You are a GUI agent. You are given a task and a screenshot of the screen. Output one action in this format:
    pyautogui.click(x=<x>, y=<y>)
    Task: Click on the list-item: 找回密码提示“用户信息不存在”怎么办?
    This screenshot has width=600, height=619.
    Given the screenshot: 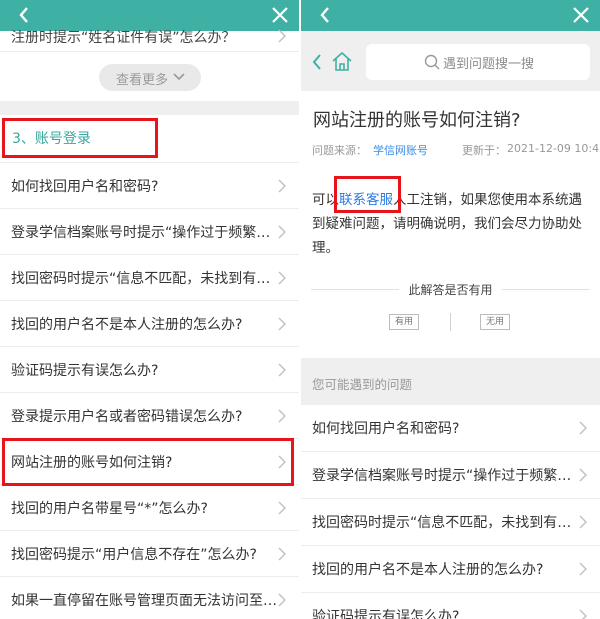 What is the action you would take?
    pyautogui.click(x=149, y=554)
    